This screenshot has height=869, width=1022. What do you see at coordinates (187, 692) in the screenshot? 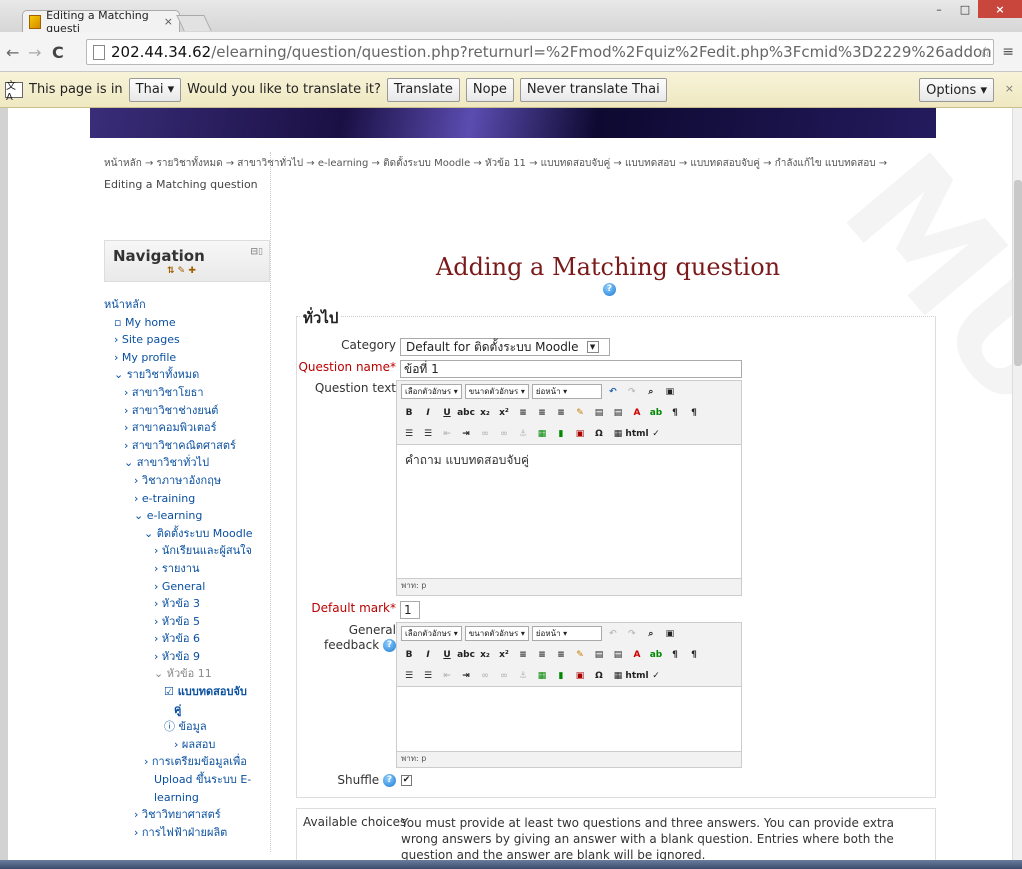
I see `nav-tree-item: ☑ แบบทดสอบจับ` at bounding box center [187, 692].